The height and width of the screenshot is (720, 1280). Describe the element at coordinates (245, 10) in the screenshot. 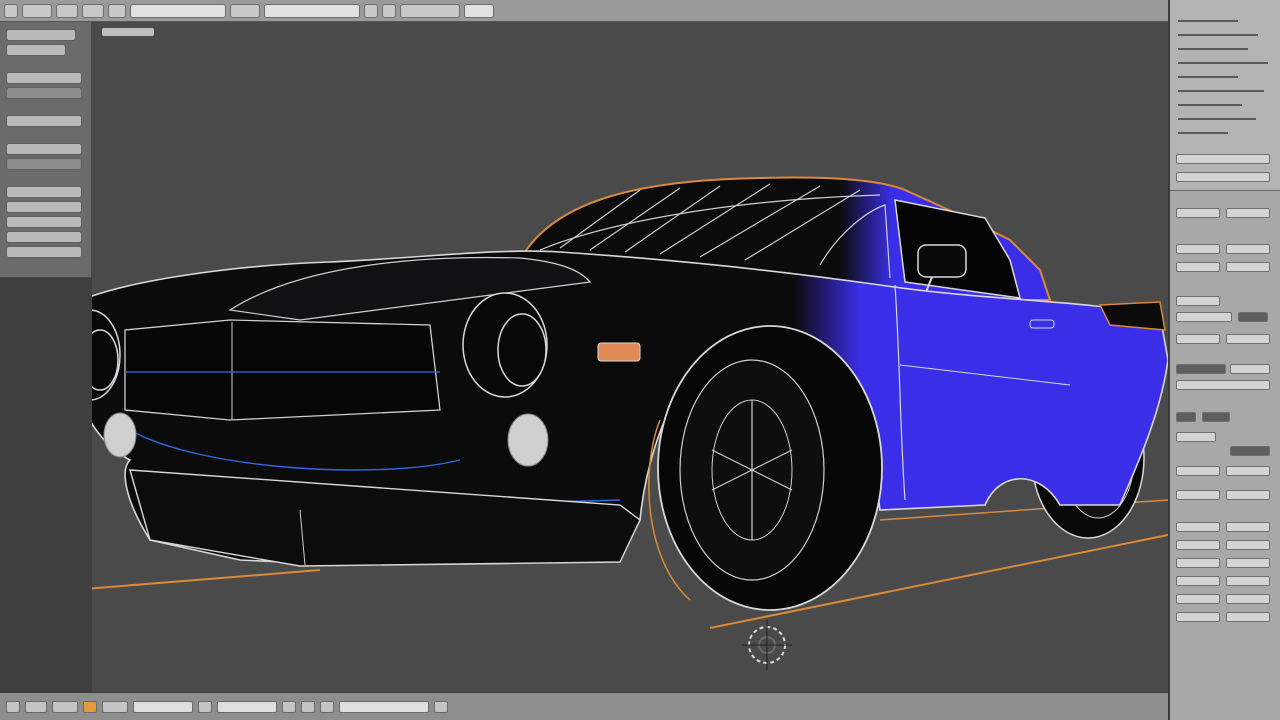

I see `layout-switch-button` at that location.